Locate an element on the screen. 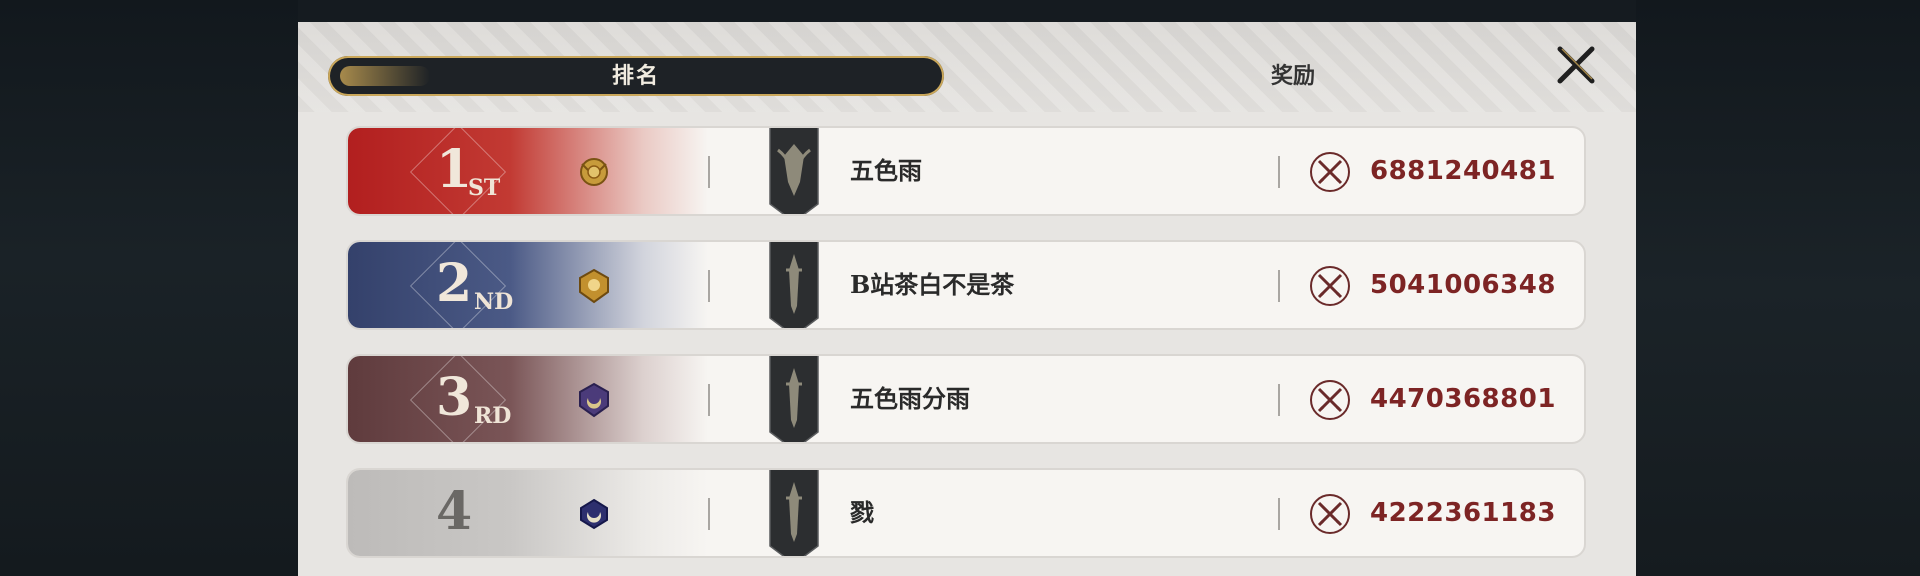 The width and height of the screenshot is (1920, 576). close-icon is located at coordinates (1576, 65).